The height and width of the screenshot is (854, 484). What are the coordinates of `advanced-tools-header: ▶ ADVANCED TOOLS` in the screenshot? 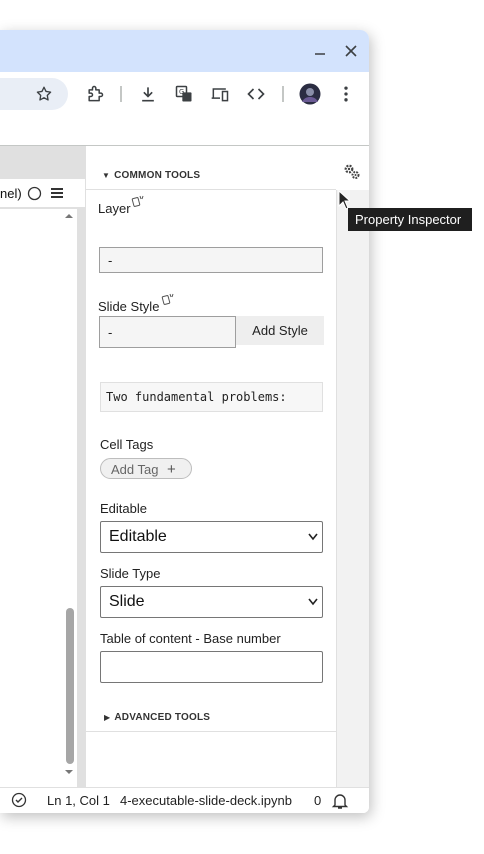 It's located at (157, 717).